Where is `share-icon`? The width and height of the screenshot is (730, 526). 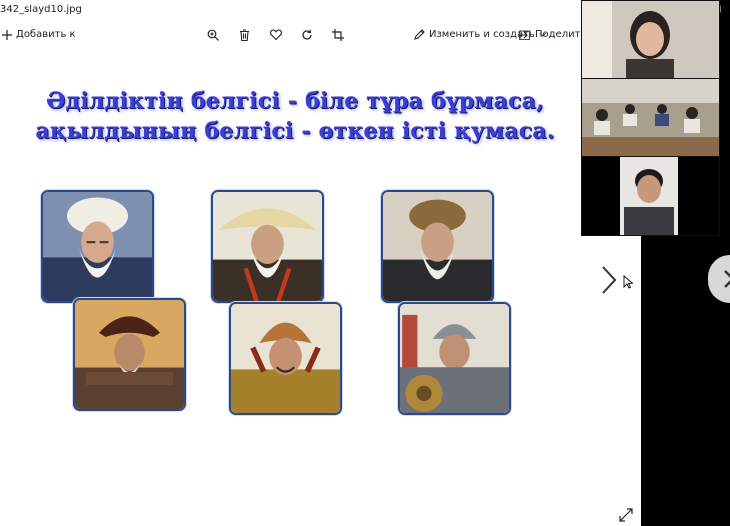 share-icon is located at coordinates (525, 35).